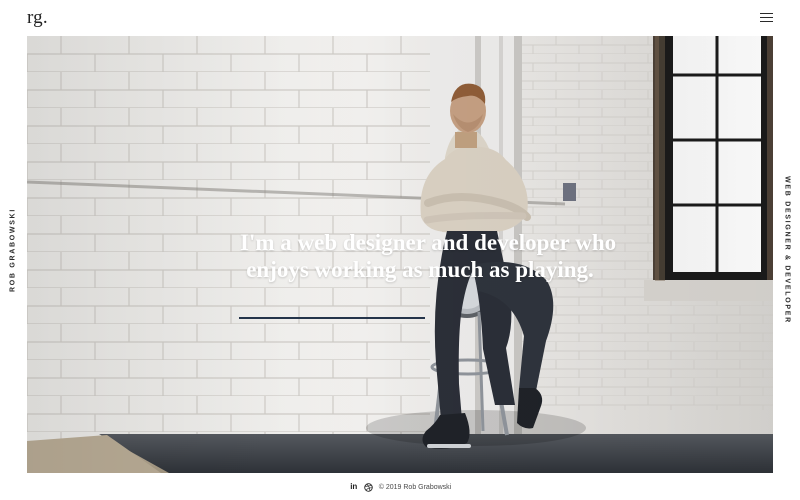  Describe the element at coordinates (332, 318) in the screenshot. I see `headline-accent-rule` at that location.